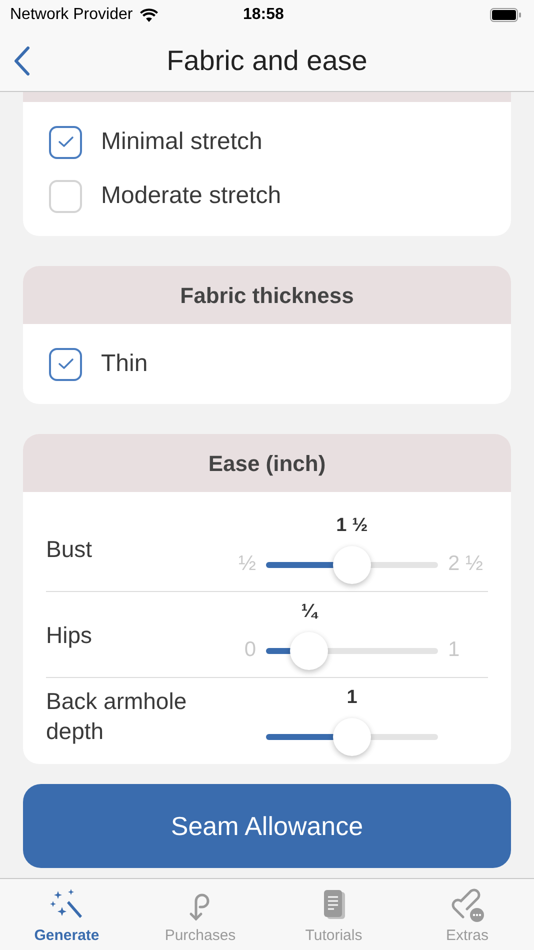 The image size is (534, 950). Describe the element at coordinates (124, 364) in the screenshot. I see `option-label: Thin` at that location.